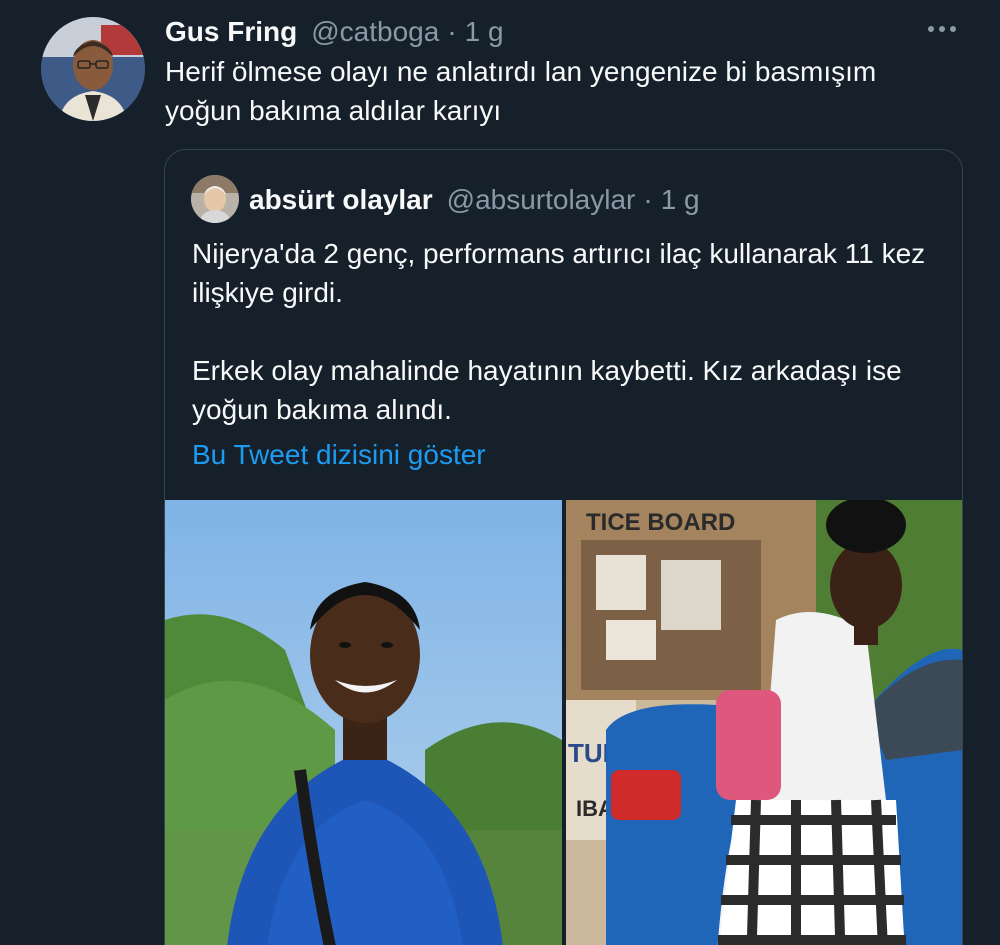 The height and width of the screenshot is (945, 1000). I want to click on quoted-tweet-timestamp: 1 g, so click(680, 200).